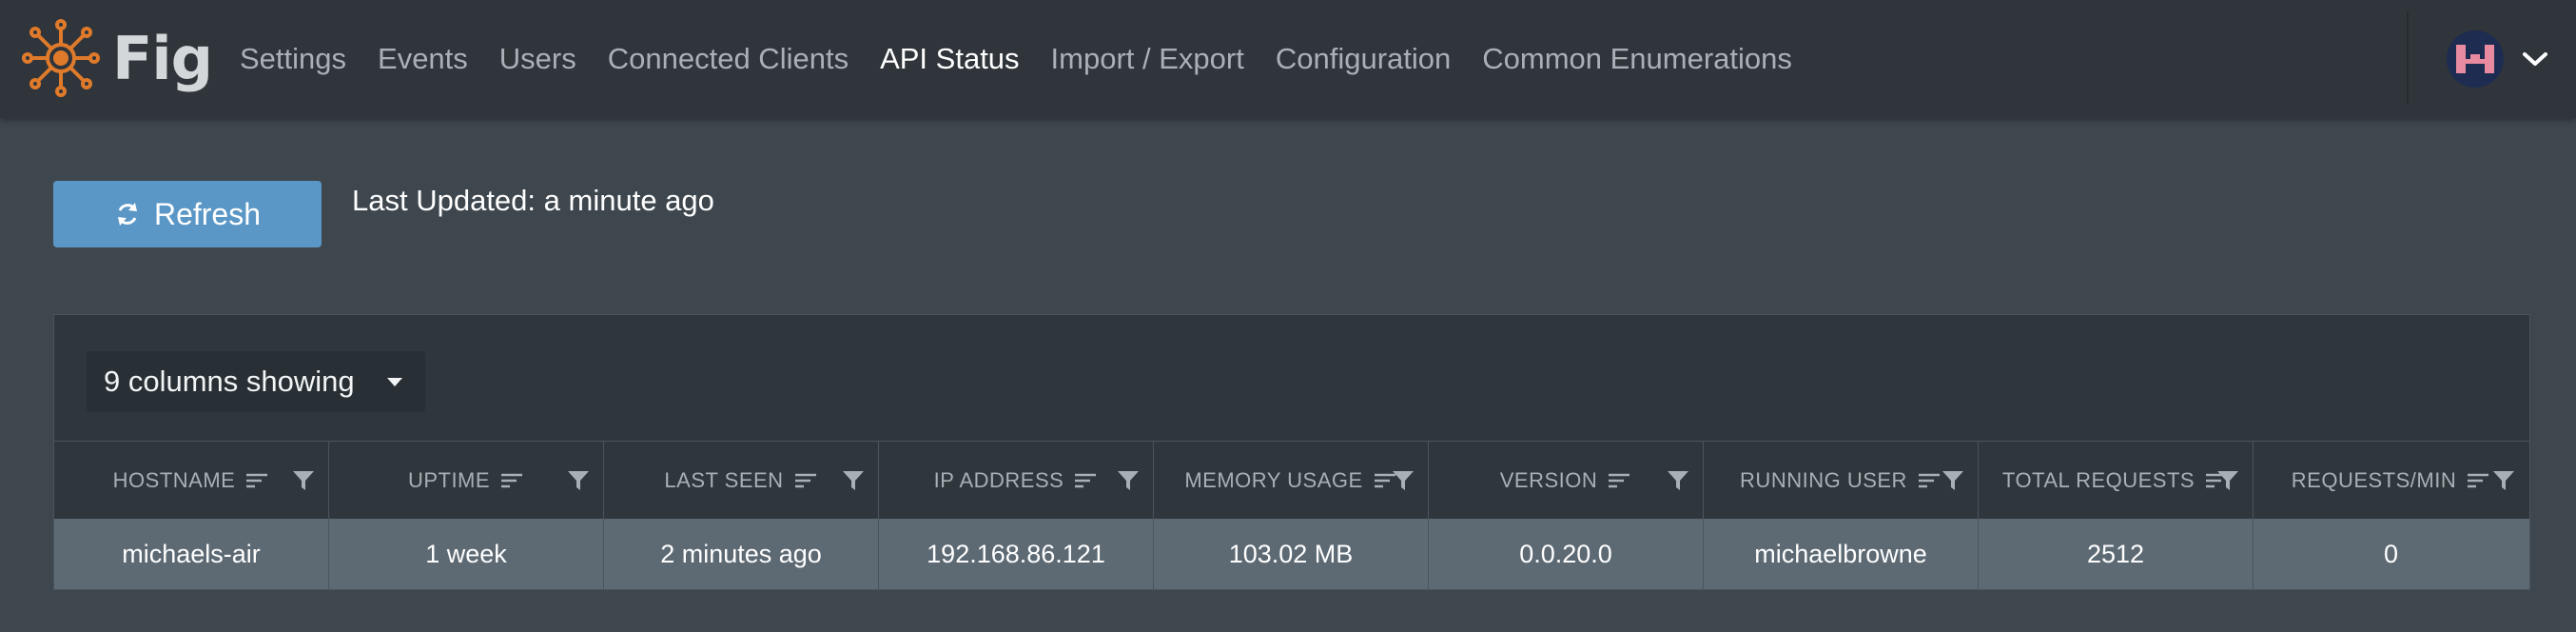  I want to click on column-header-label: REQUESTS/MIN, so click(2374, 480).